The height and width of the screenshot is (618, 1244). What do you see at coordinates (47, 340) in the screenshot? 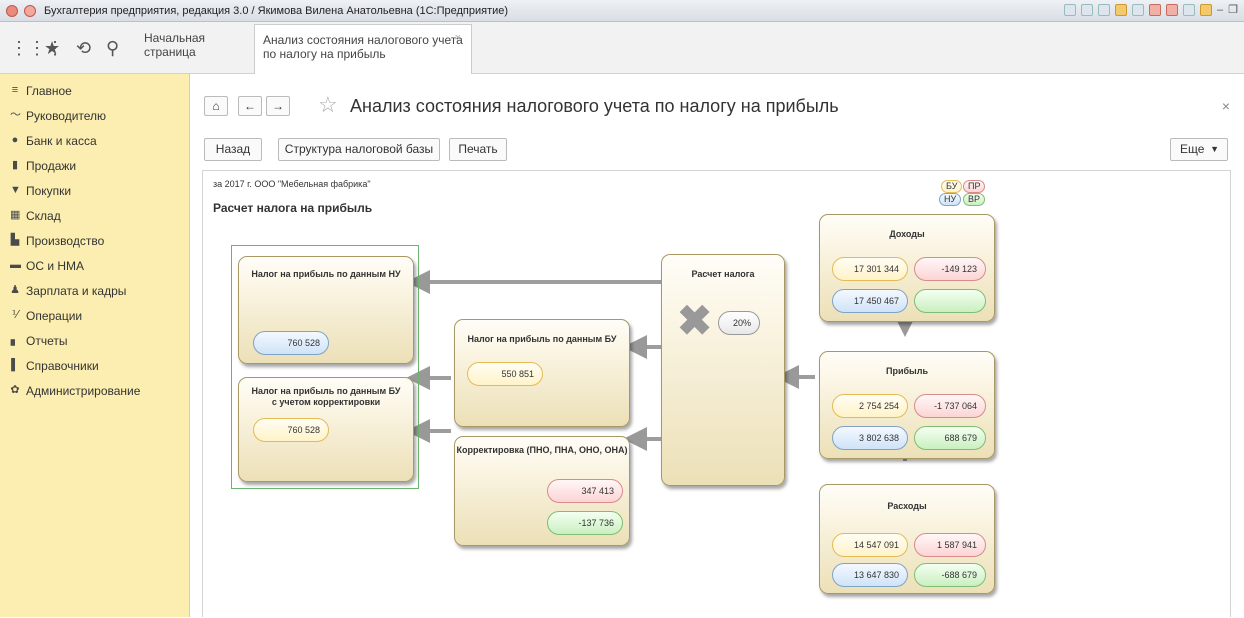
I see `sidebar-item-label: Отчеты` at bounding box center [47, 340].